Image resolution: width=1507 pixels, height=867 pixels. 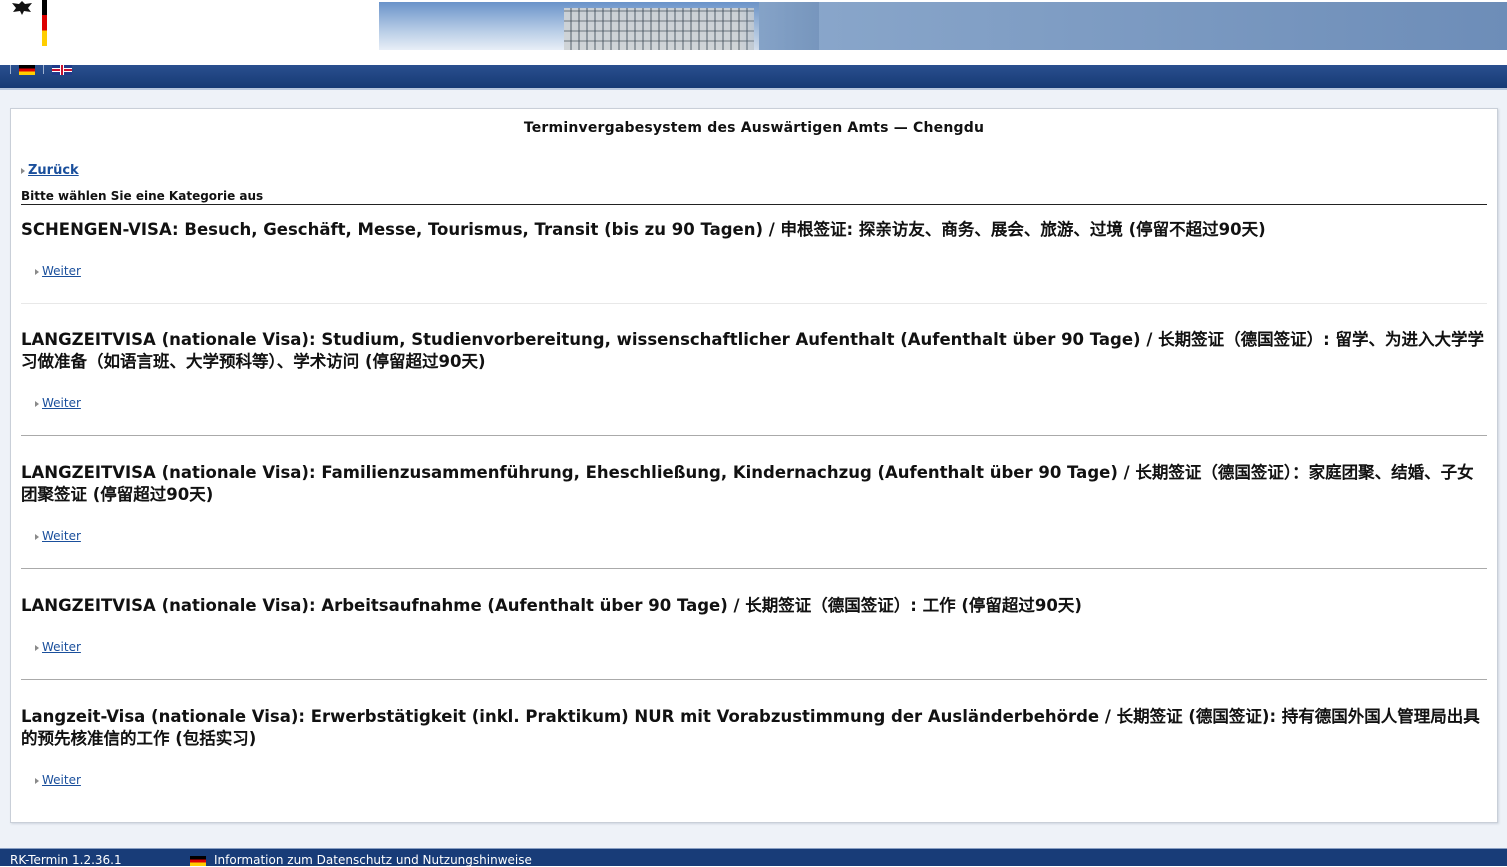 I want to click on weiter-link-work: Weiter, so click(x=58, y=647).